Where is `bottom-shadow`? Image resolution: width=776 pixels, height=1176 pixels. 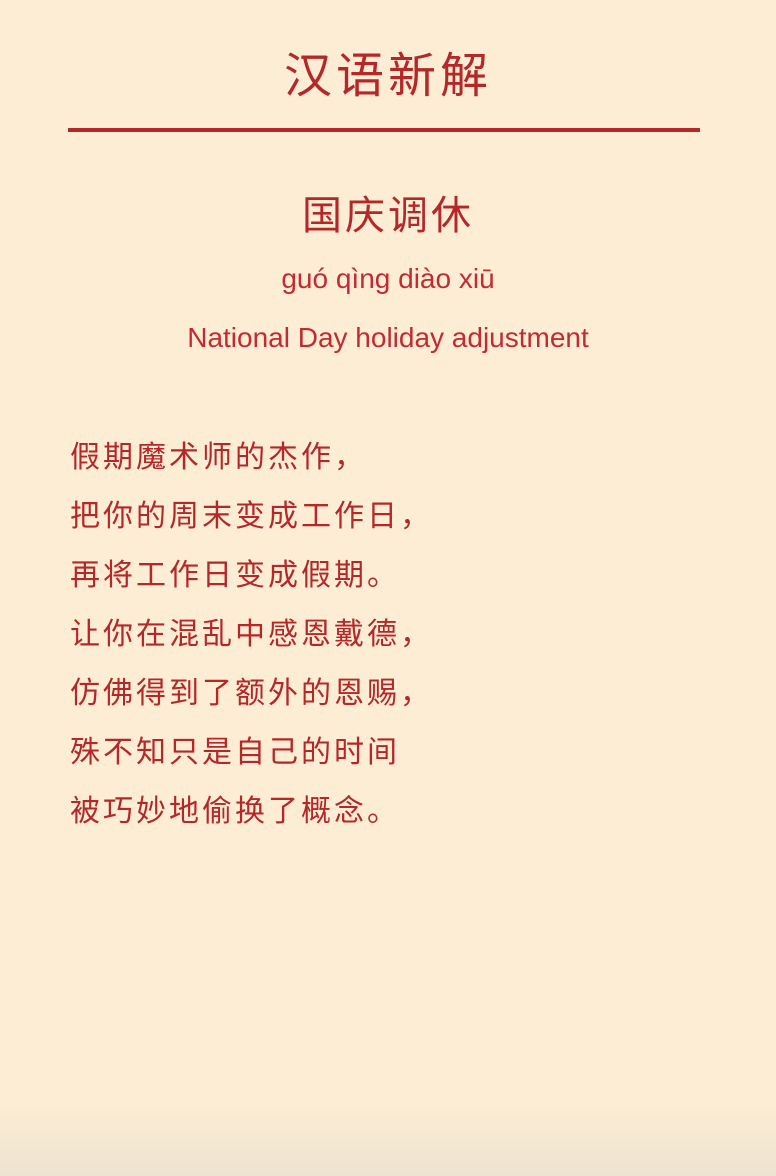 bottom-shadow is located at coordinates (388, 1141).